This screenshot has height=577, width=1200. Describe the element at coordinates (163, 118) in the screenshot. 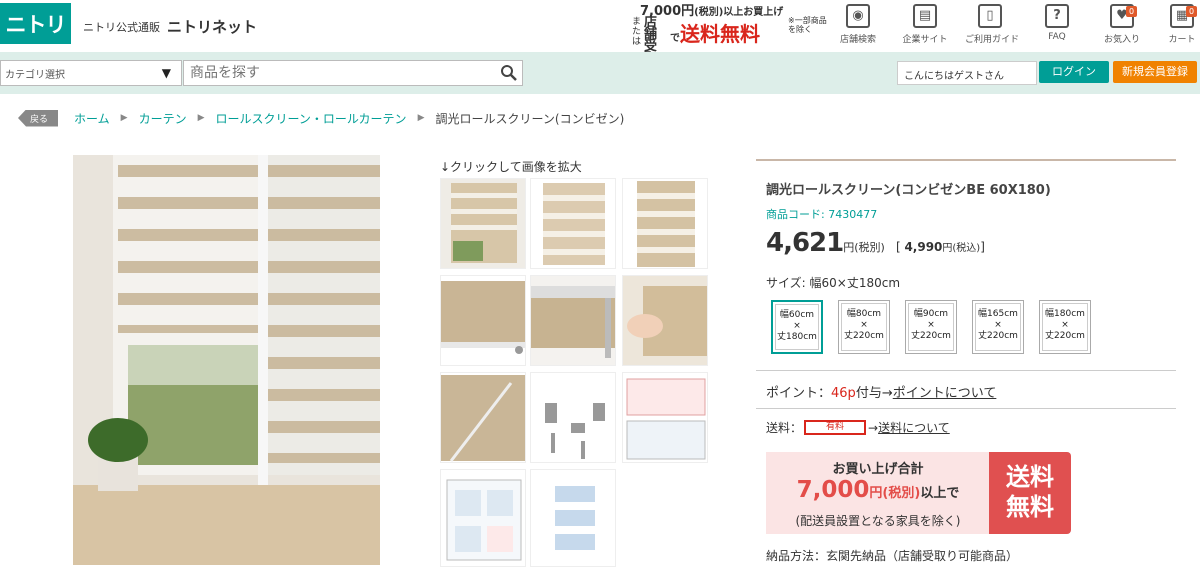

I see `breadcrumb-curtain: カーテン` at that location.